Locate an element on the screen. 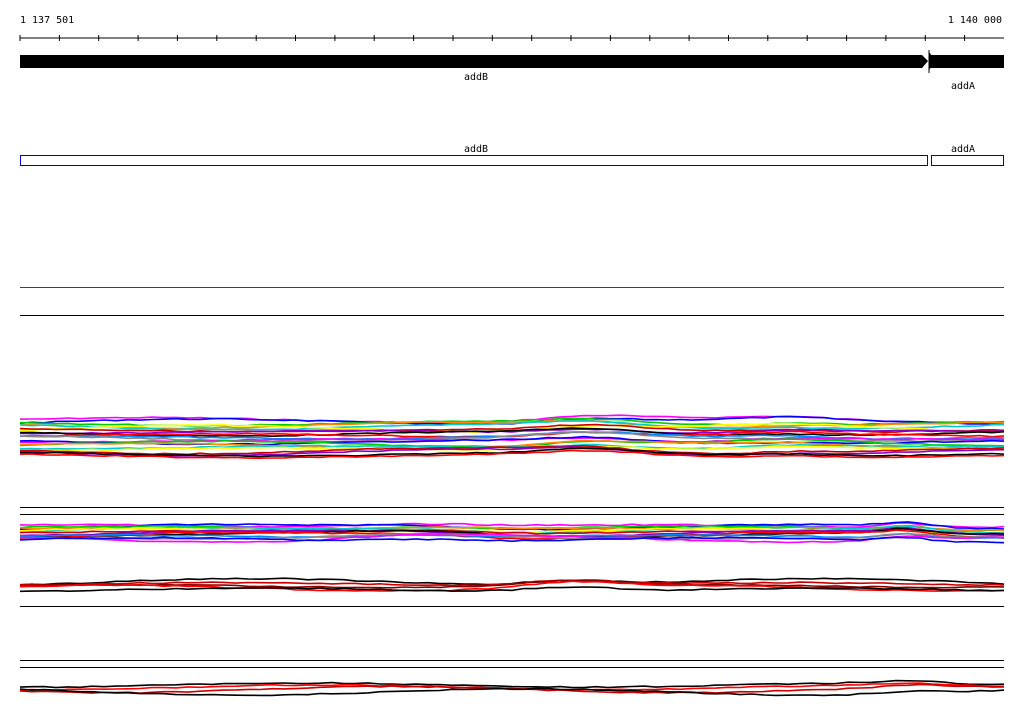 The height and width of the screenshot is (714, 1024). gene-addB-arrow is located at coordinates (474, 61).